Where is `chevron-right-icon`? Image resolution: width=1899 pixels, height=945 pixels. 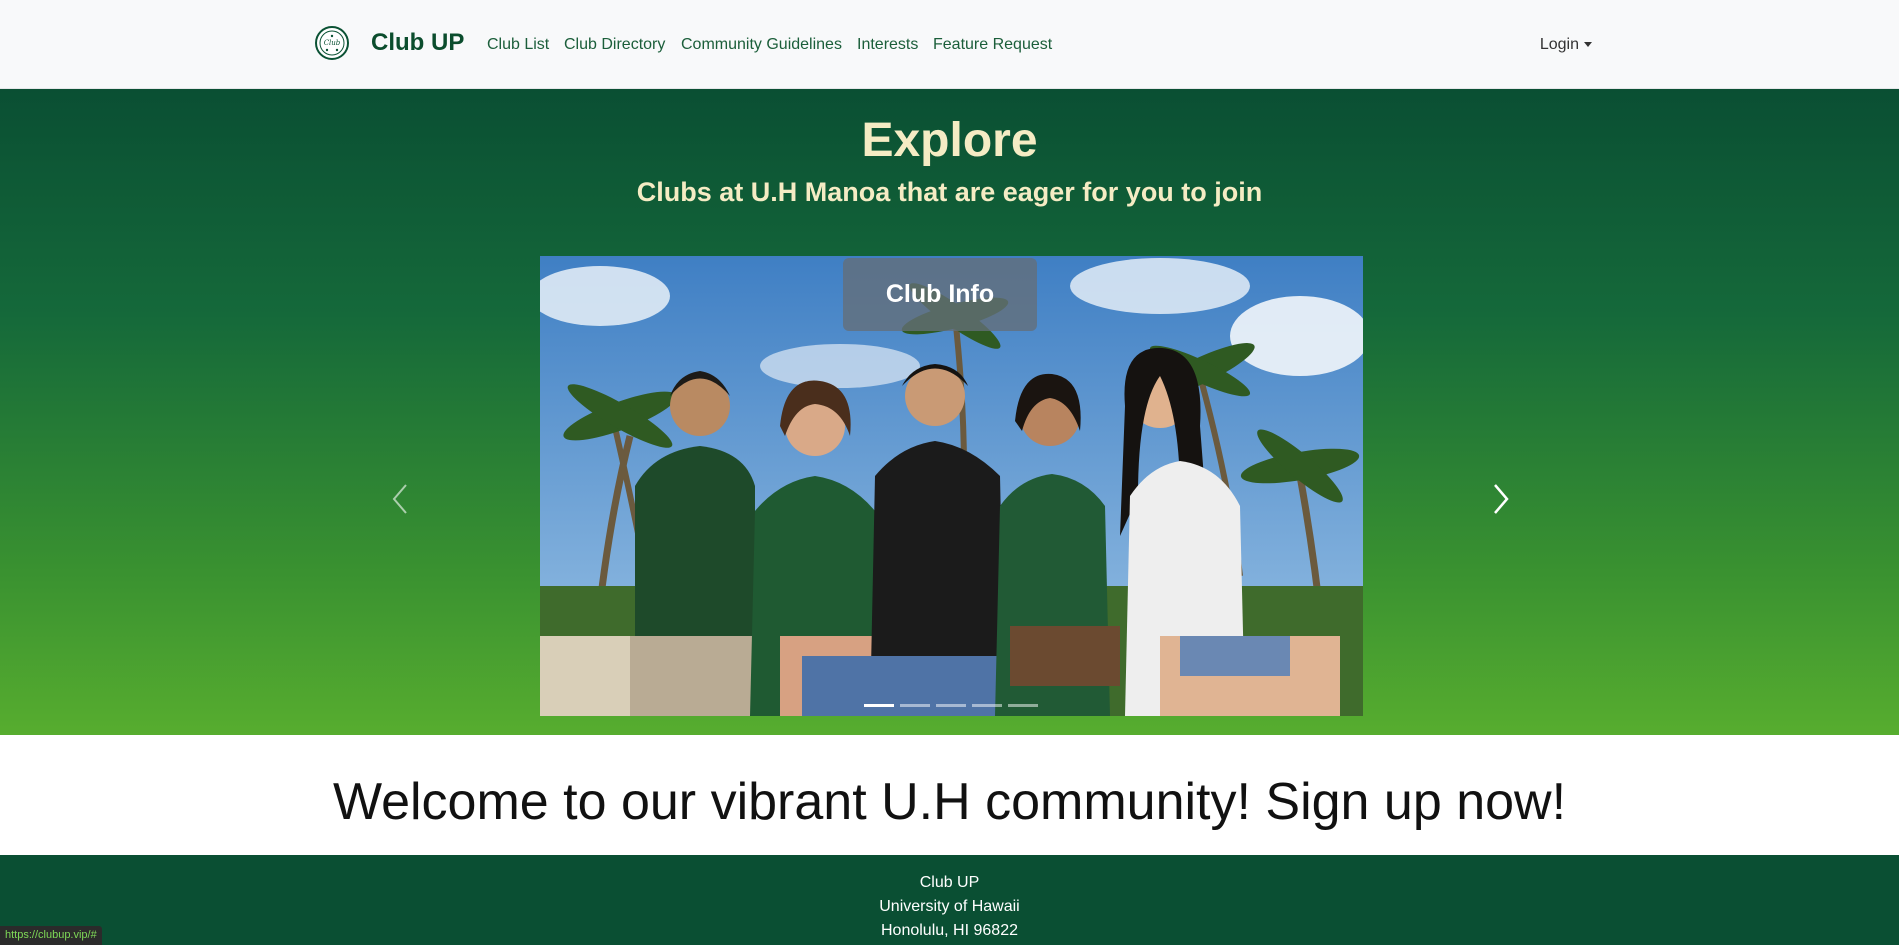
chevron-right-icon is located at coordinates (1501, 499).